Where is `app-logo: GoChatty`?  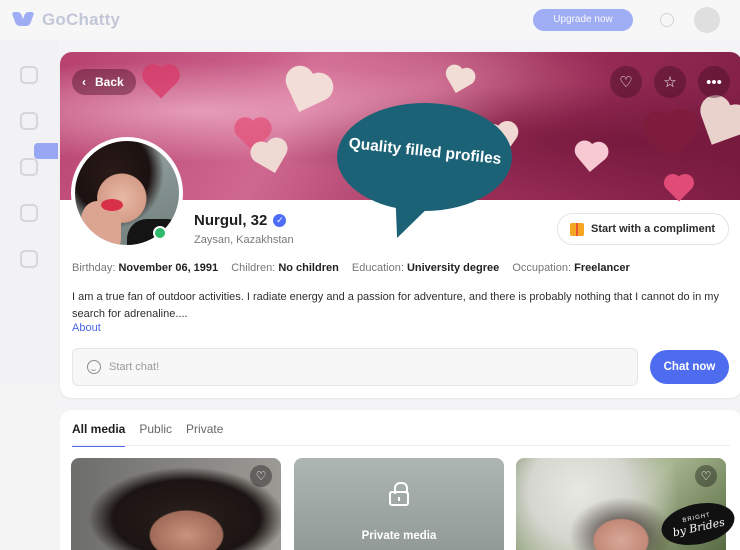 app-logo: GoChatty is located at coordinates (66, 20).